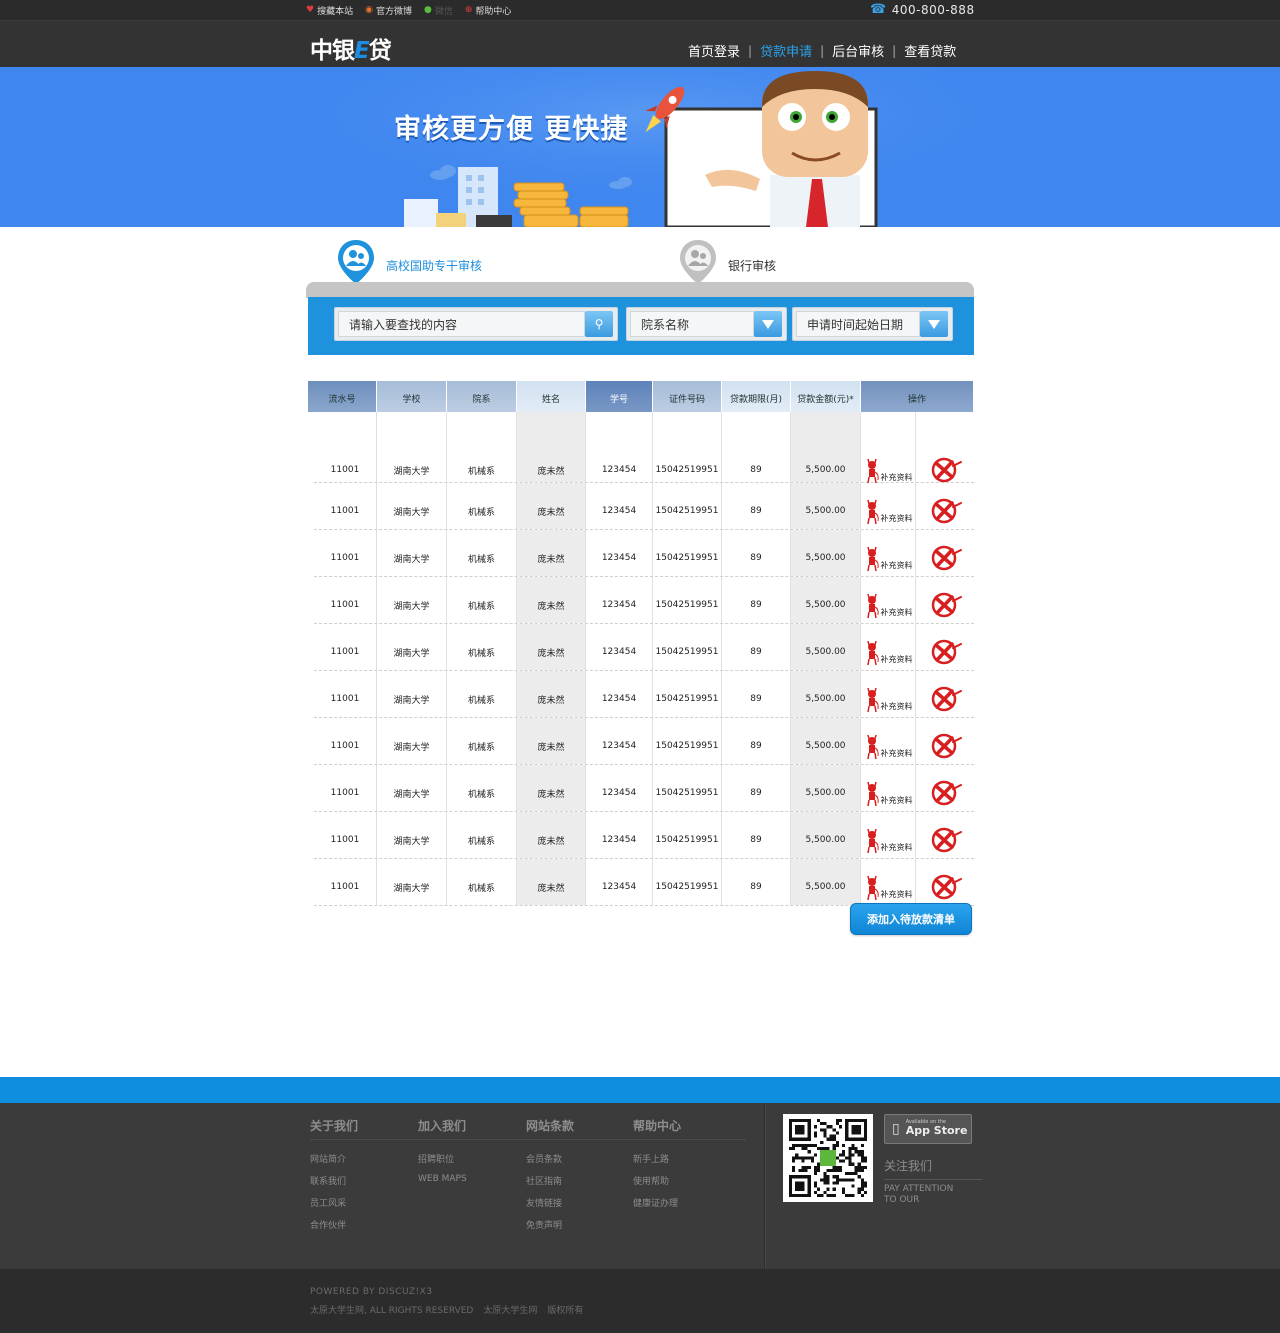  I want to click on footer-link: 员工风采, so click(334, 1202).